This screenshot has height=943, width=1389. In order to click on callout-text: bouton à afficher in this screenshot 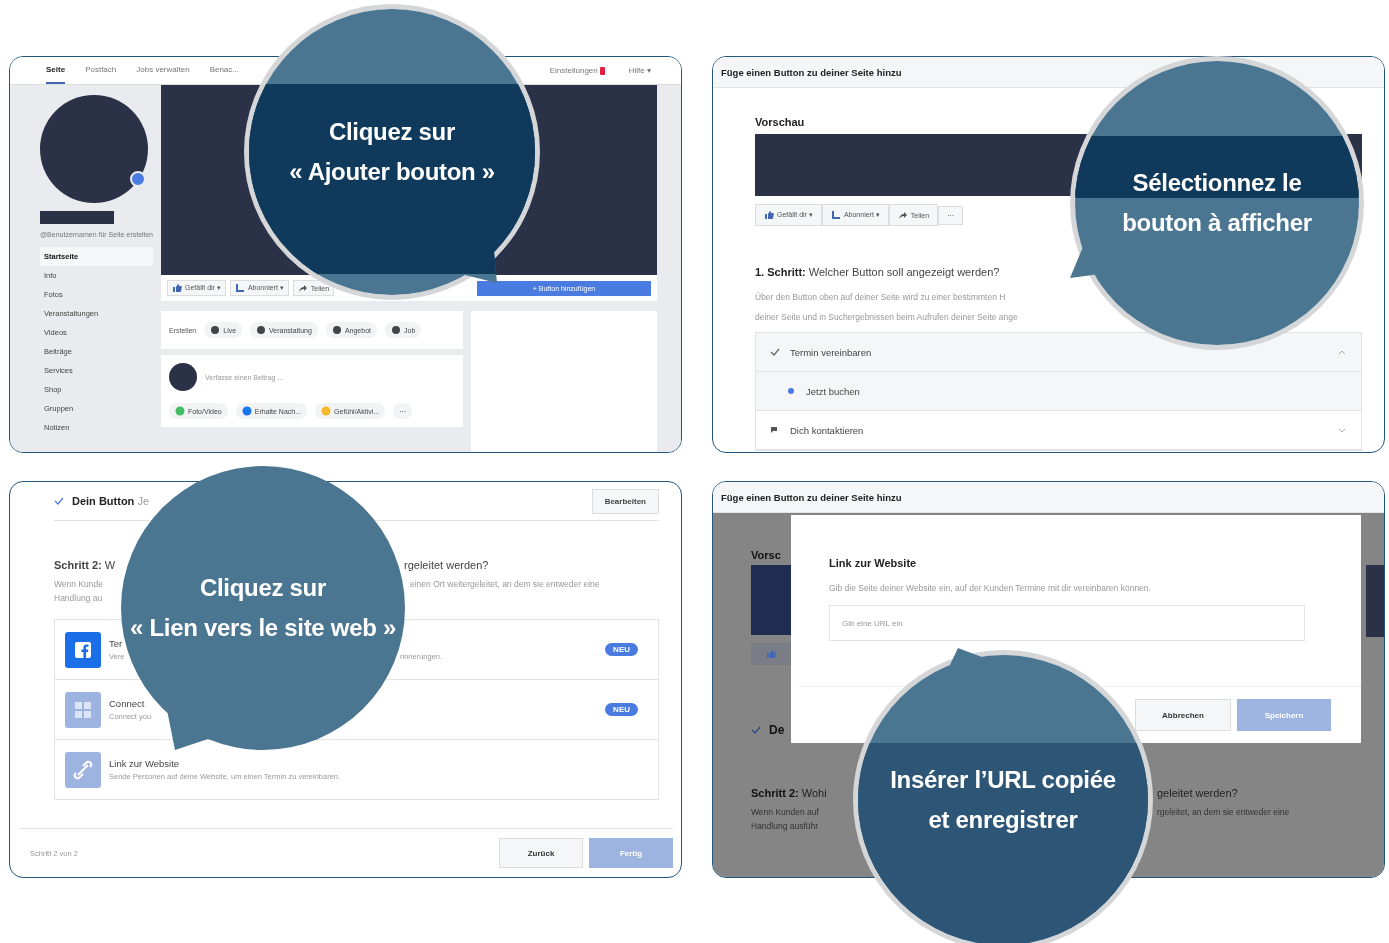, I will do `click(1217, 223)`.